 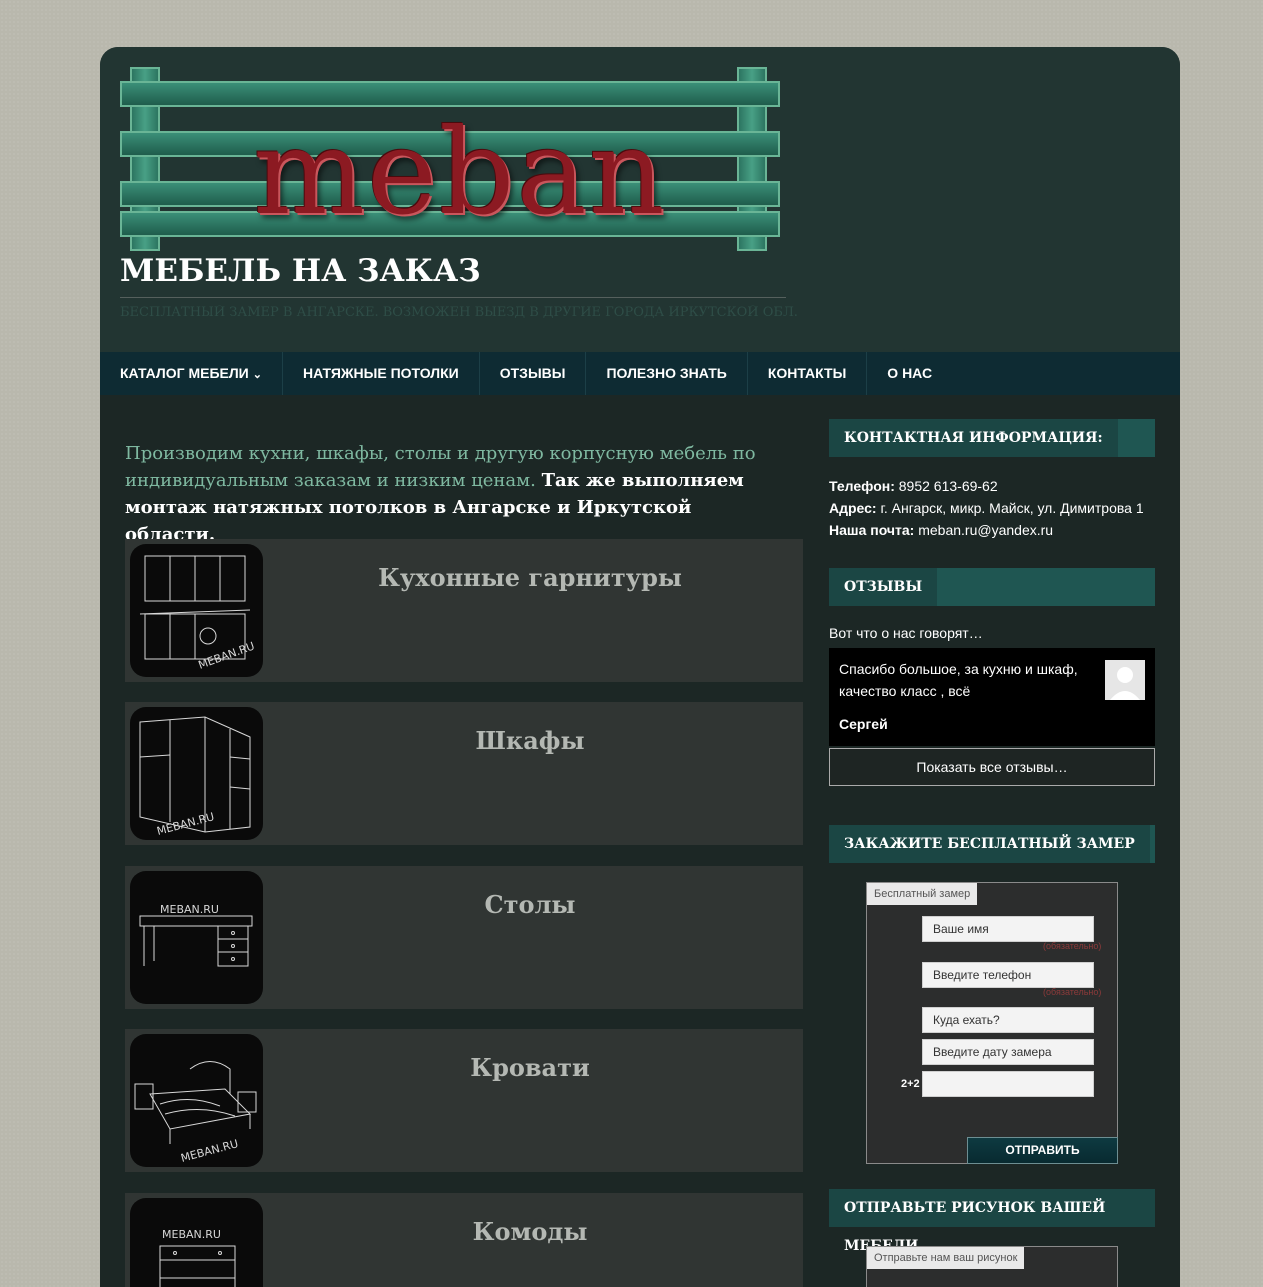 I want to click on email-value: meban.ru@yandex.ru, so click(x=985, y=530).